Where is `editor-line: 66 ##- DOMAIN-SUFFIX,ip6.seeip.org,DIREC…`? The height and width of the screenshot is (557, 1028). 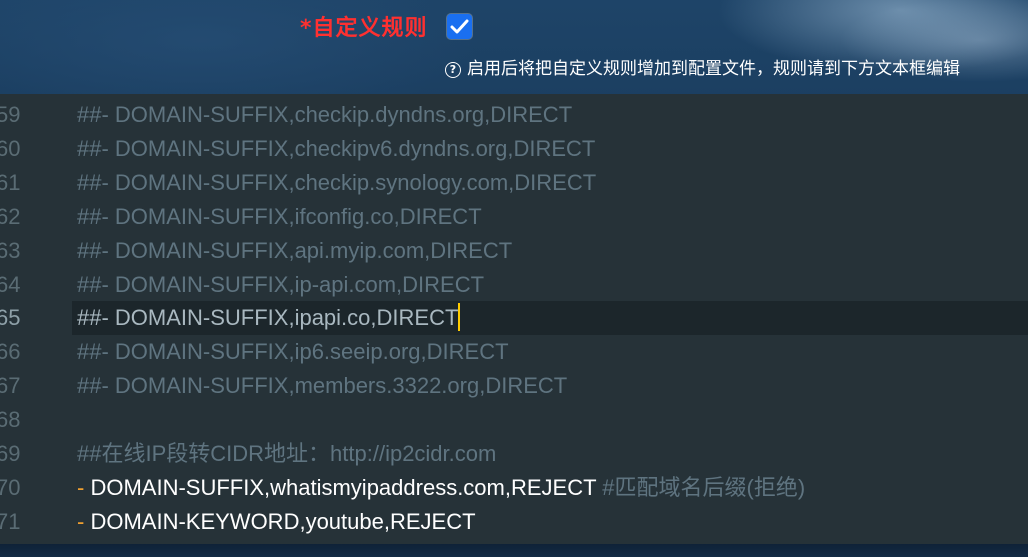
editor-line: 66 ##- DOMAIN-SUFFIX,ip6.seeip.org,DIREC… is located at coordinates (514, 352).